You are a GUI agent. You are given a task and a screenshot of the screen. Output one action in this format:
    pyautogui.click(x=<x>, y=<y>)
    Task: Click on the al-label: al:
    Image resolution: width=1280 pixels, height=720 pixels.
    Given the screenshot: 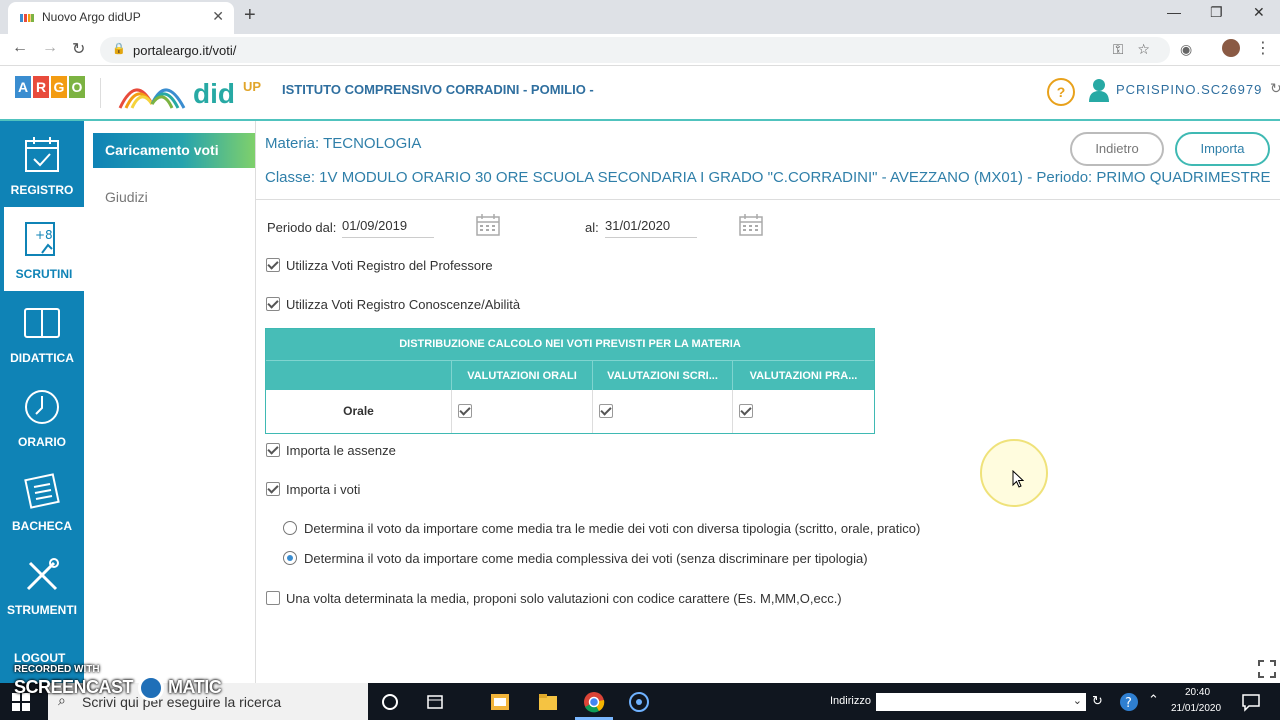 What is the action you would take?
    pyautogui.click(x=592, y=227)
    